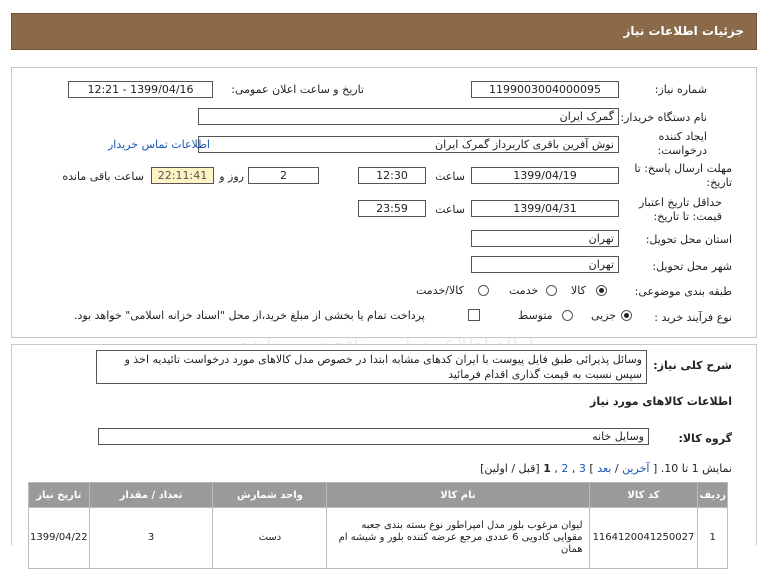 The height and width of the screenshot is (569, 770). I want to click on creator-field: نوش آفرین باقری کاربرداز گمرک ایران, so click(408, 144).